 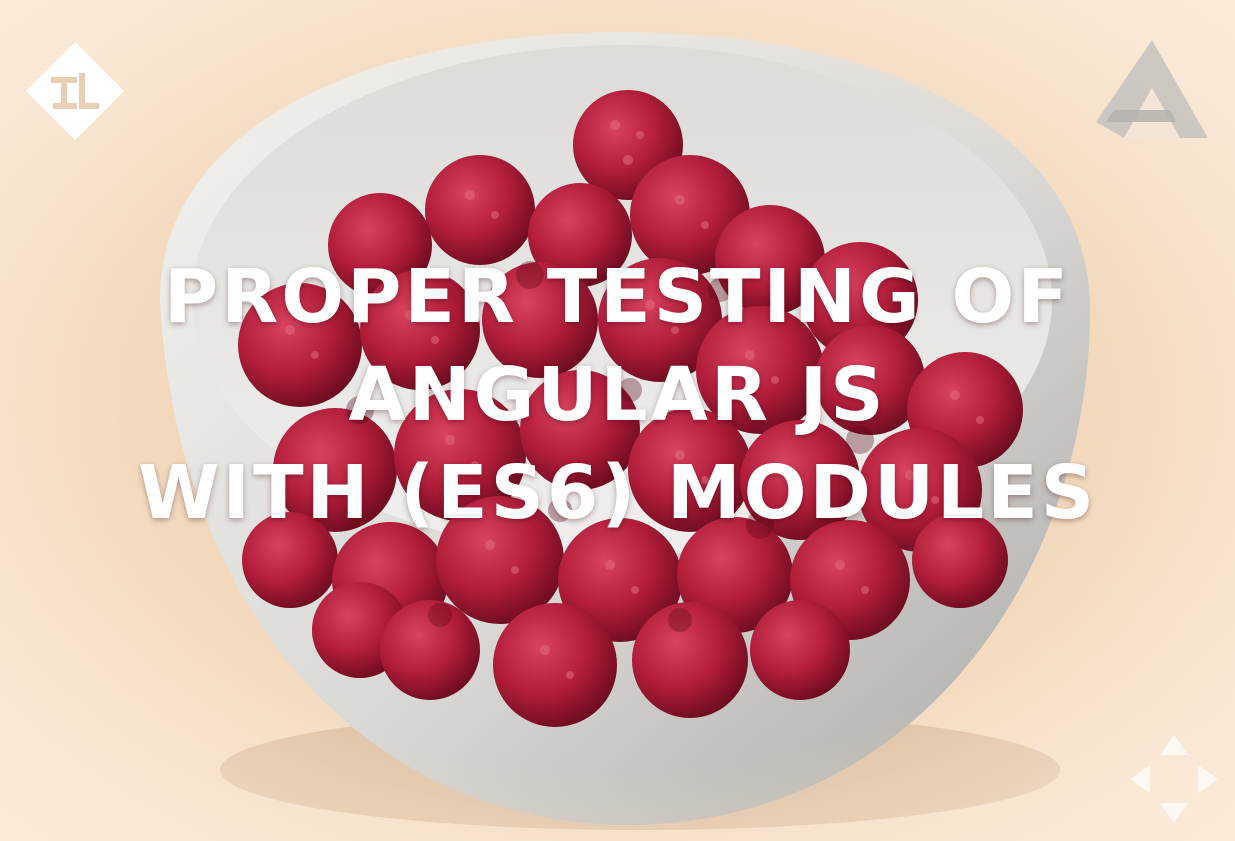 What do you see at coordinates (1152, 89) in the screenshot?
I see `triangle-logo-icon` at bounding box center [1152, 89].